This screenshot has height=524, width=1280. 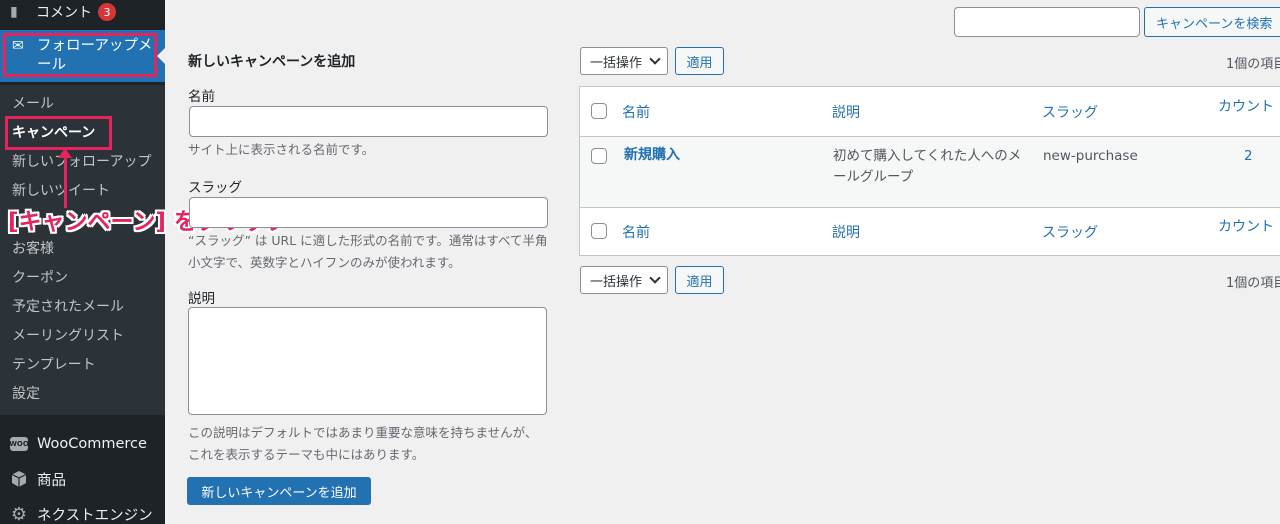 What do you see at coordinates (33, 248) in the screenshot?
I see `submenu-item-customers: お客様` at bounding box center [33, 248].